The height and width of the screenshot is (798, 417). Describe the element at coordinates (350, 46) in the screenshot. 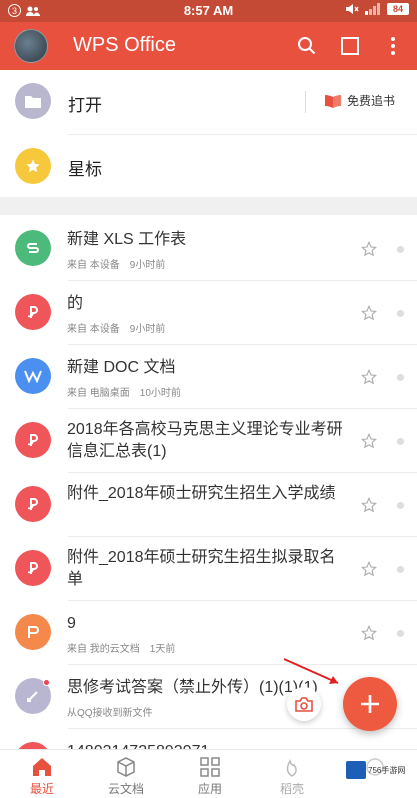

I see `multi-select-icon` at that location.